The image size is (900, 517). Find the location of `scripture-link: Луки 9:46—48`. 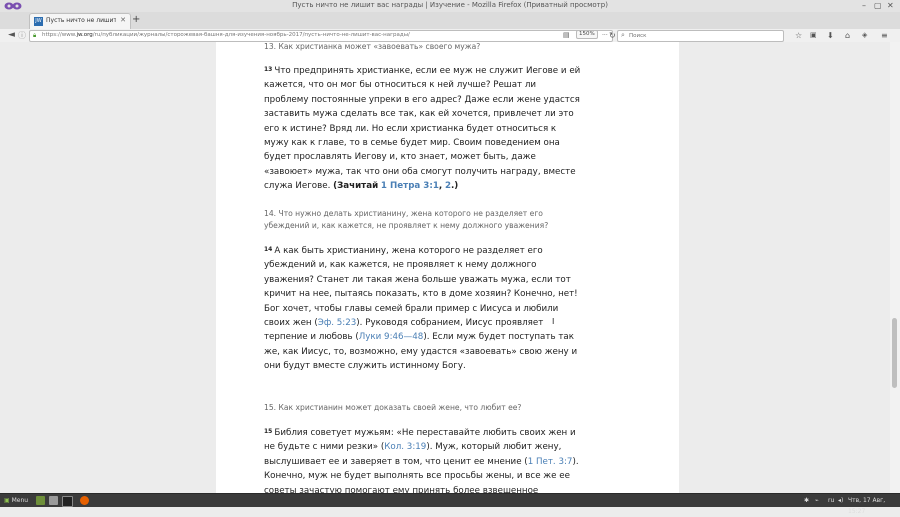

scripture-link: Луки 9:46—48 is located at coordinates (391, 337).